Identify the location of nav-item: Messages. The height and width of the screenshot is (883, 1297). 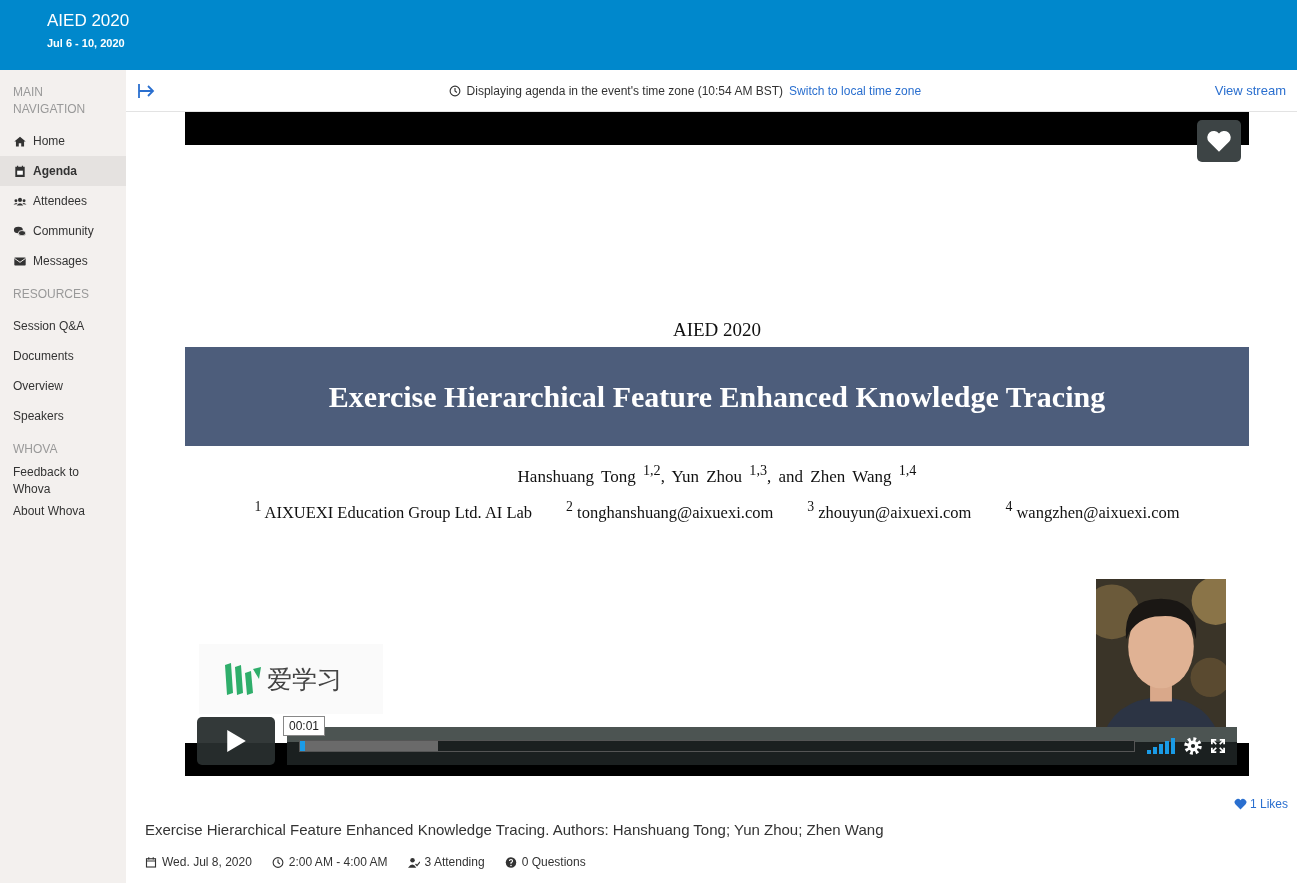
(63, 261).